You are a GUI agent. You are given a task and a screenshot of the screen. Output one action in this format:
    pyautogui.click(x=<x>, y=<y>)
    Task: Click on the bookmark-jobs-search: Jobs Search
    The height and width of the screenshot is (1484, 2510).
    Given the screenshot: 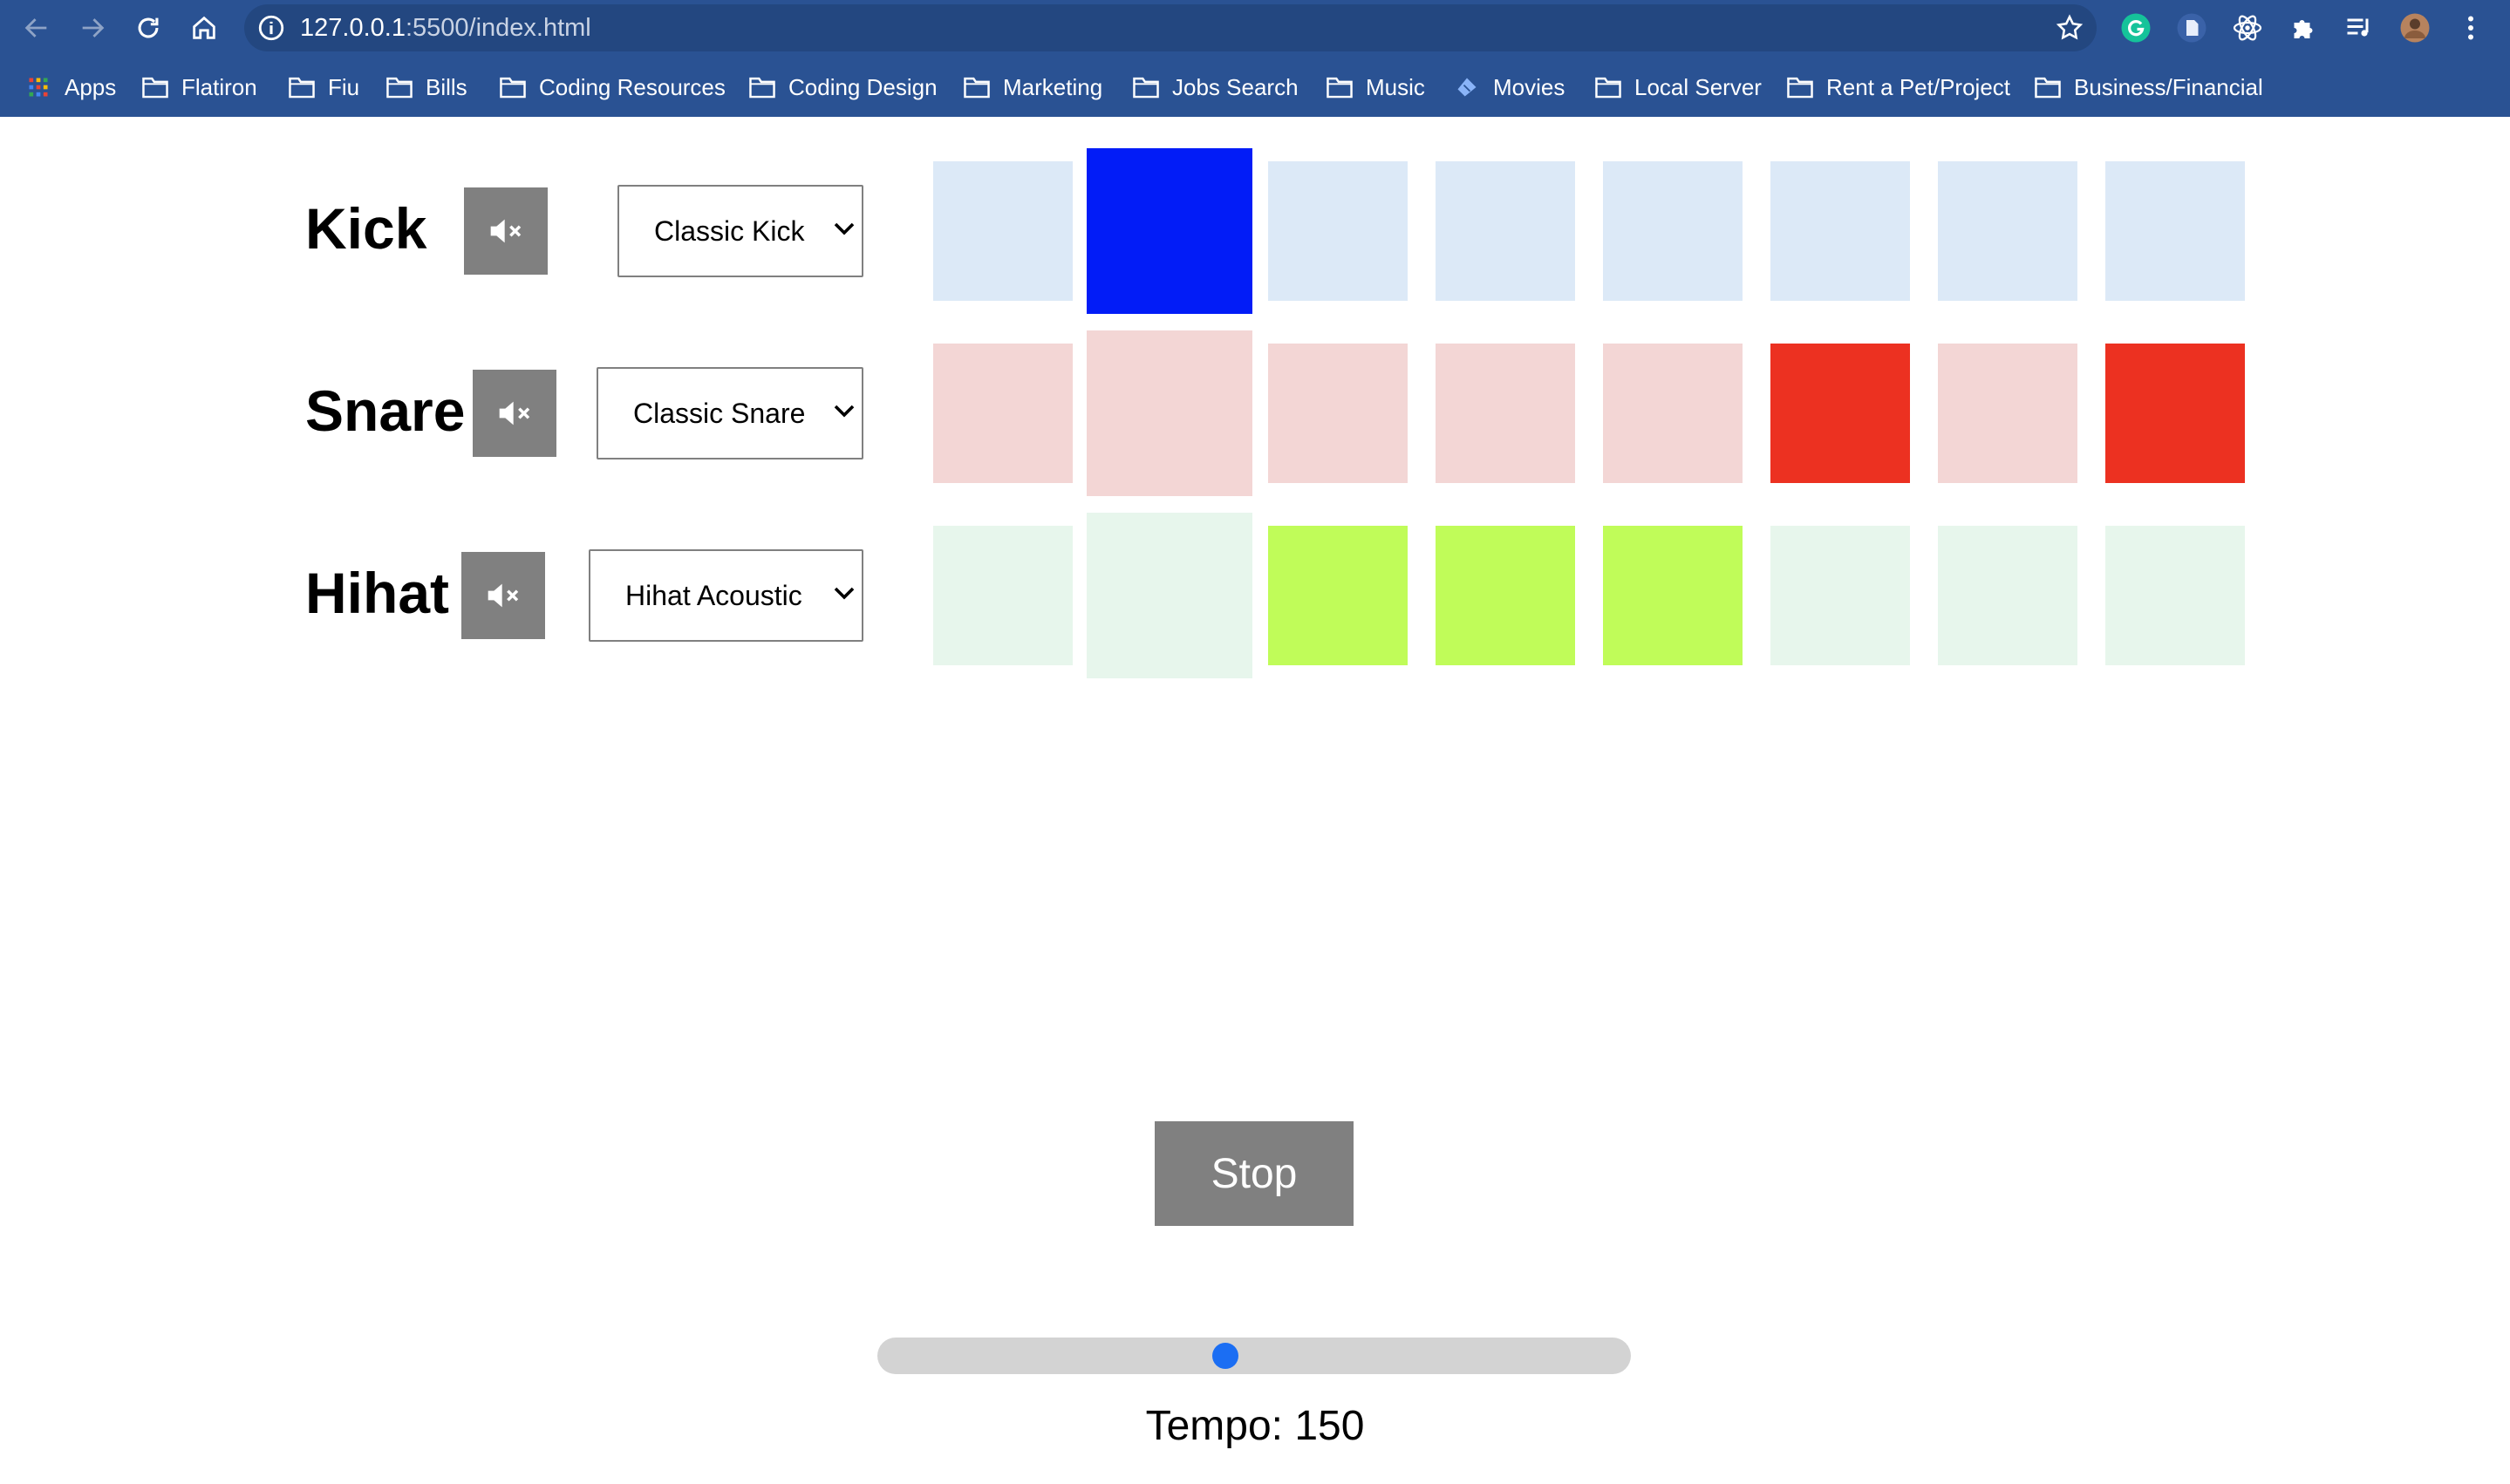 What is the action you would take?
    pyautogui.click(x=1215, y=87)
    